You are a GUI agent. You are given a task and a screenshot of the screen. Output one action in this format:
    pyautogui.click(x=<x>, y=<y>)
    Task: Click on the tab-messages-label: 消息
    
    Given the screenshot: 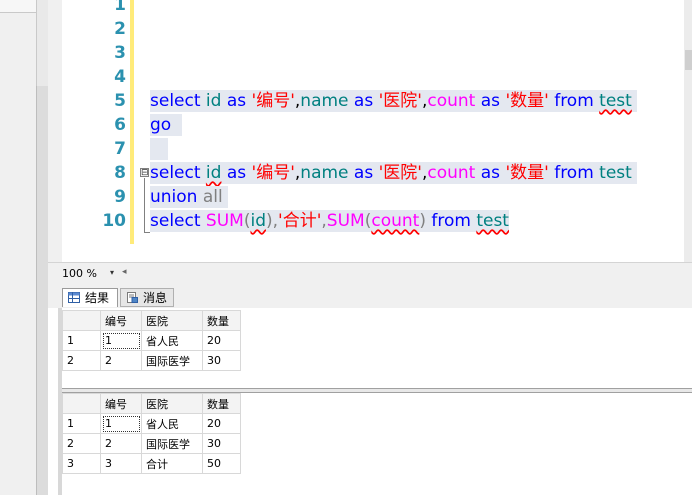 What is the action you would take?
    pyautogui.click(x=155, y=298)
    